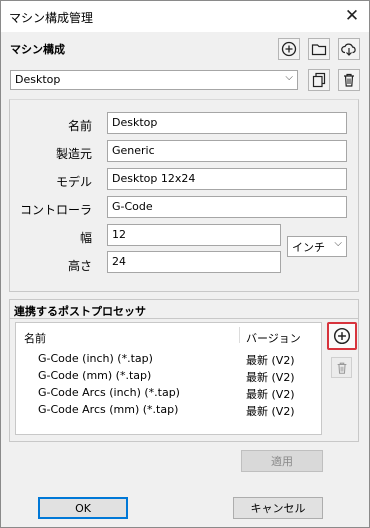 The image size is (370, 528). What do you see at coordinates (154, 80) in the screenshot?
I see `machine-select: Desktop ⌵` at bounding box center [154, 80].